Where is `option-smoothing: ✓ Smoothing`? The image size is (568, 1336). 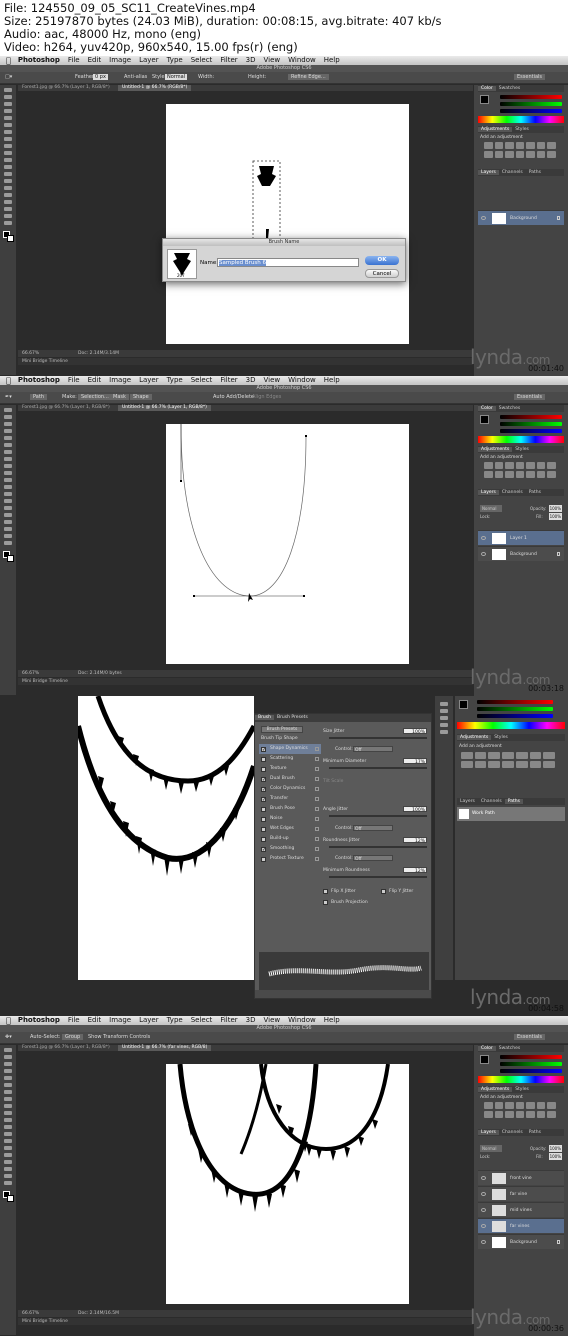
option-smoothing: ✓ Smoothing is located at coordinates (290, 849).